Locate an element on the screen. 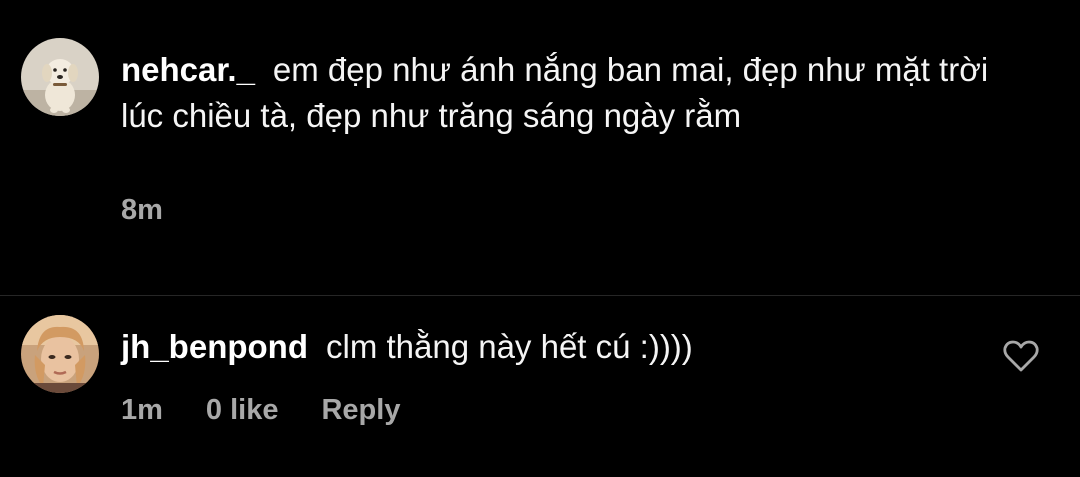 This screenshot has width=1080, height=477. divider is located at coordinates (540, 295).